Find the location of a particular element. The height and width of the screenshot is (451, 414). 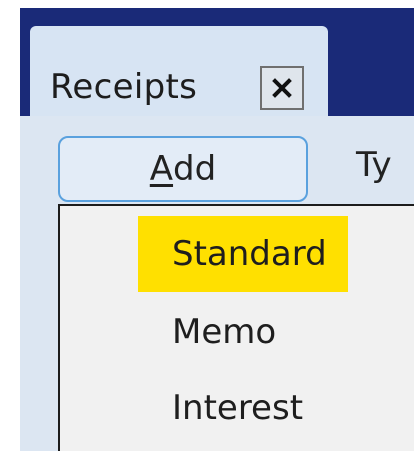

type-label: Ty is located at coordinates (374, 165).